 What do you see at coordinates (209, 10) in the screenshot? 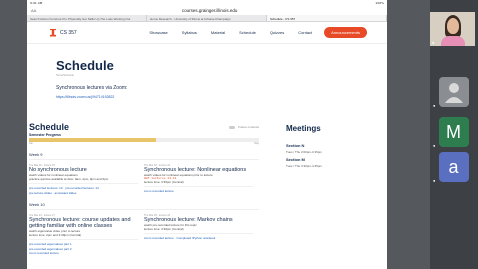
I see `url-text: courses.grainger.illinois.edu` at bounding box center [209, 10].